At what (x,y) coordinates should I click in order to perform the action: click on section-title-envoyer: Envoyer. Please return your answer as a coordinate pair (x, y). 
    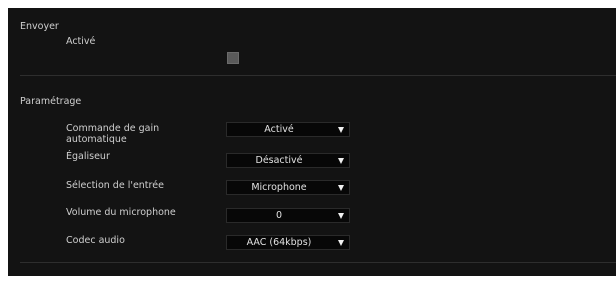
    Looking at the image, I should click on (39, 26).